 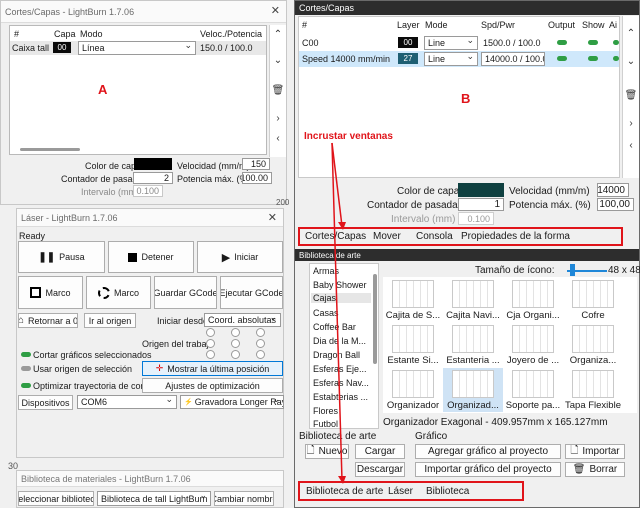 I want to click on annotation-arrows, so click(x=338, y=313).